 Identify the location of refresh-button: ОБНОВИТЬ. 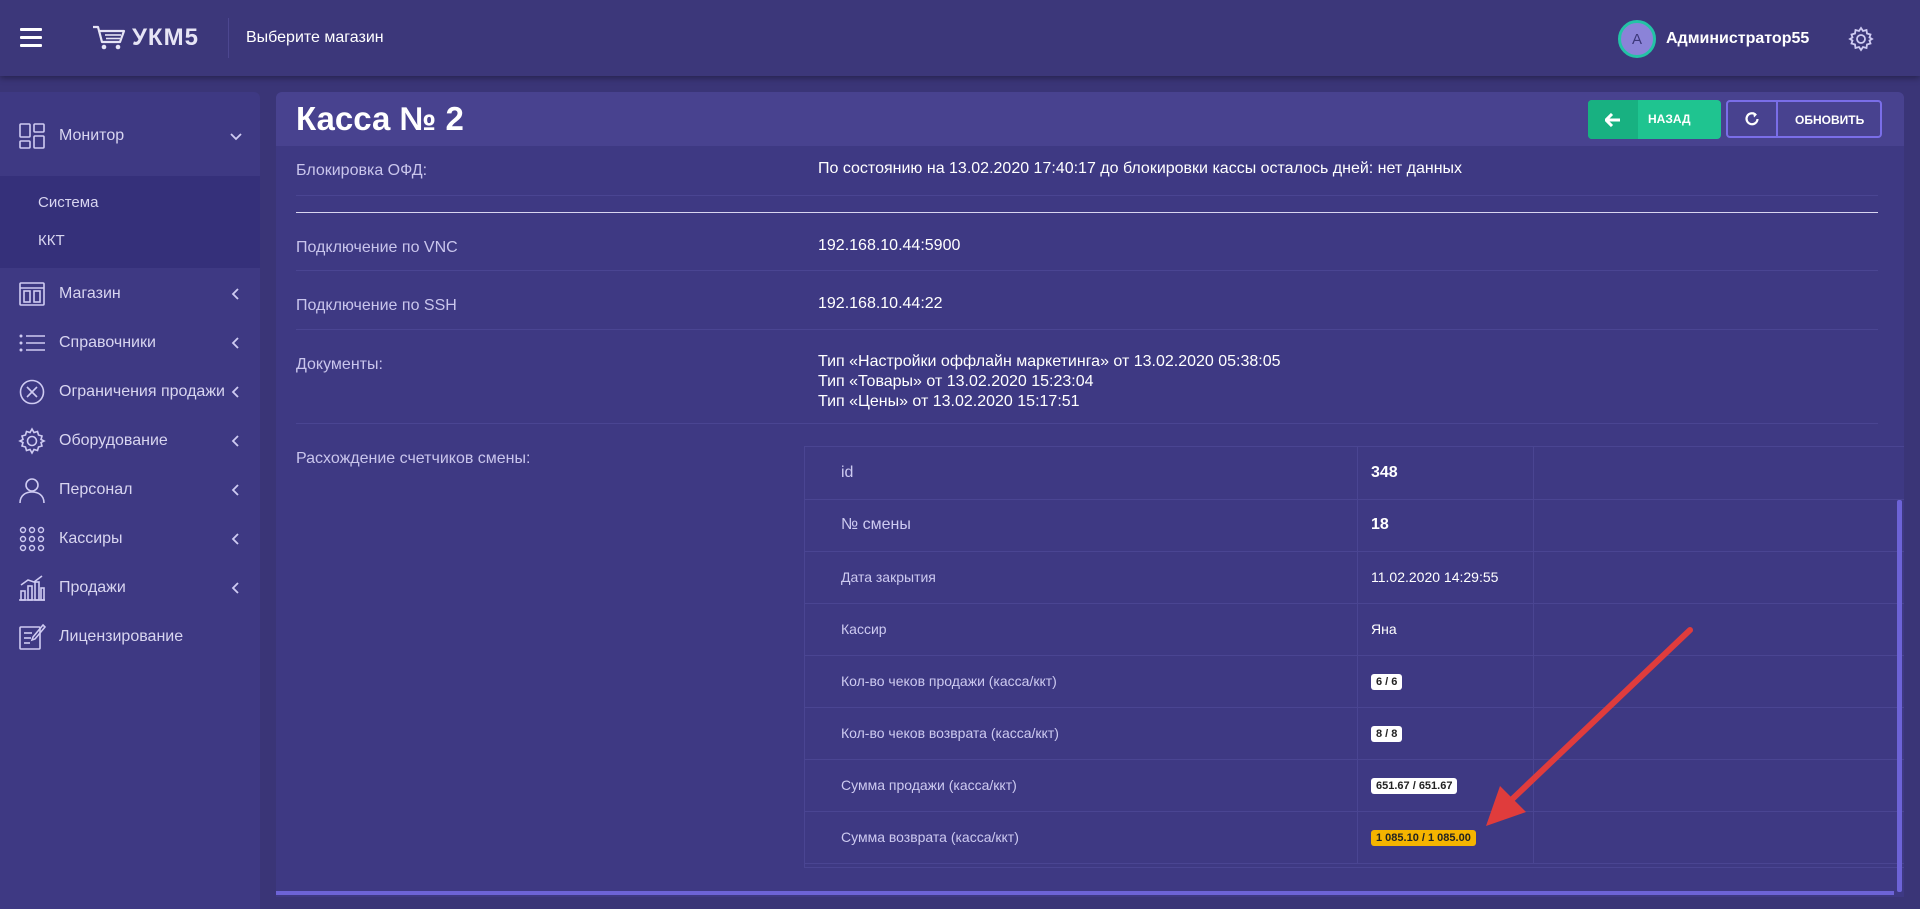
(1804, 119).